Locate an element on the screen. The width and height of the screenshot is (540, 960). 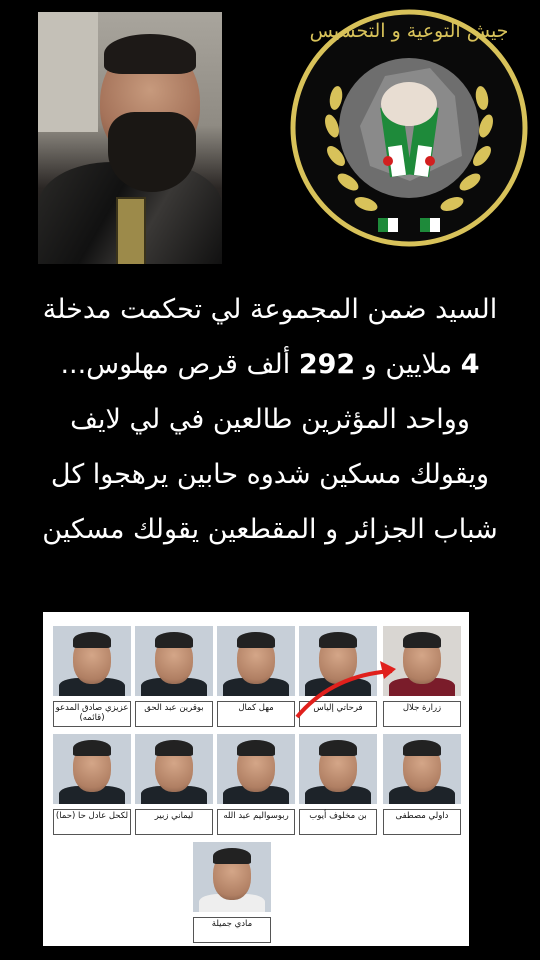
suspect-card: لكحل عادل حا (حما) is located at coordinates (92, 784).